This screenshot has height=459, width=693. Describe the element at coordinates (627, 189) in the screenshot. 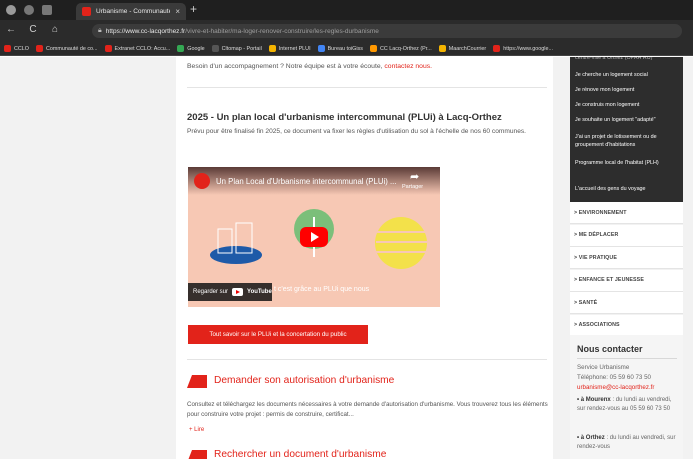

I see `housing-menu-item: L'accueil des gens du voyage` at that location.